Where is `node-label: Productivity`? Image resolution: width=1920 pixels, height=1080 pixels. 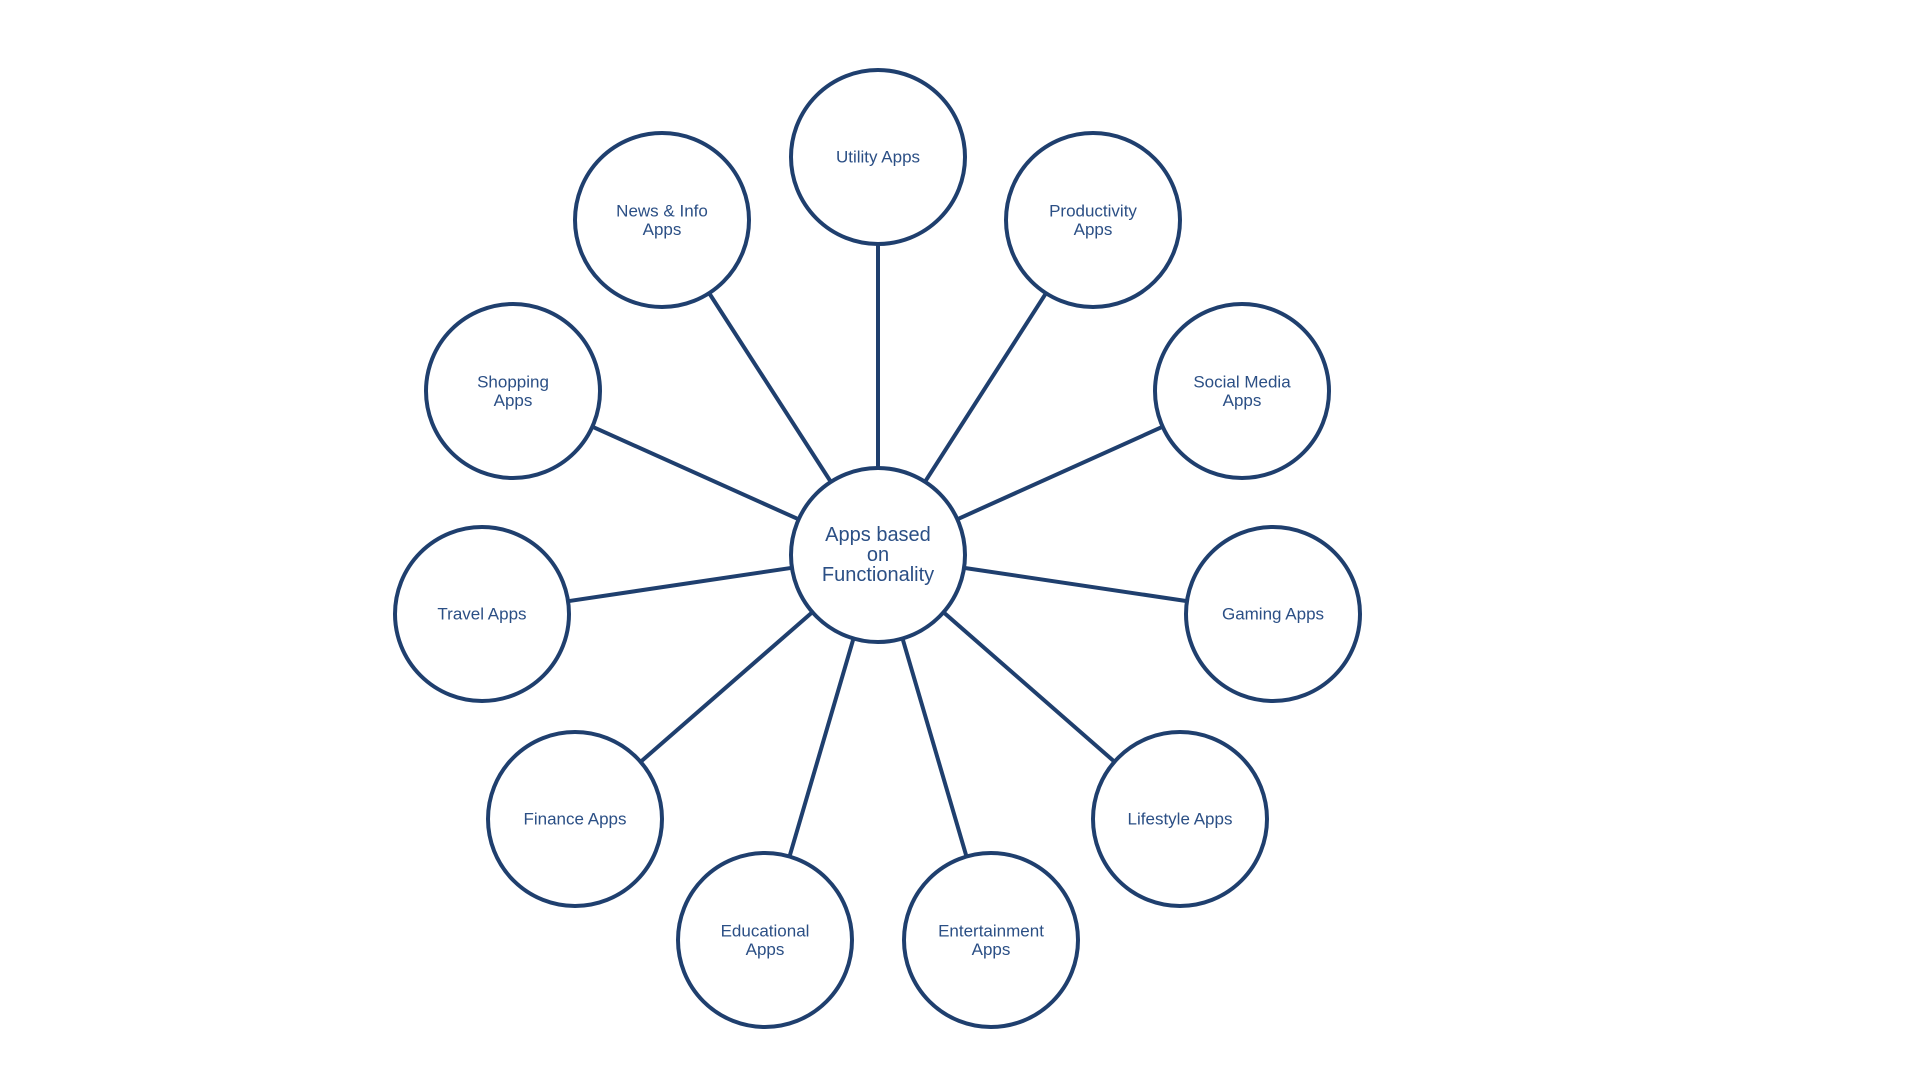
node-label: Productivity is located at coordinates (1093, 210).